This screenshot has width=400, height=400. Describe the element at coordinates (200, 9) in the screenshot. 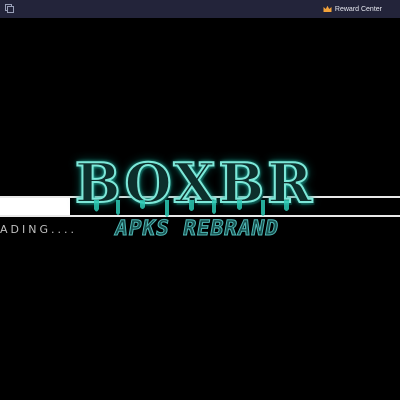

I see `title-bar: Reward Center` at that location.